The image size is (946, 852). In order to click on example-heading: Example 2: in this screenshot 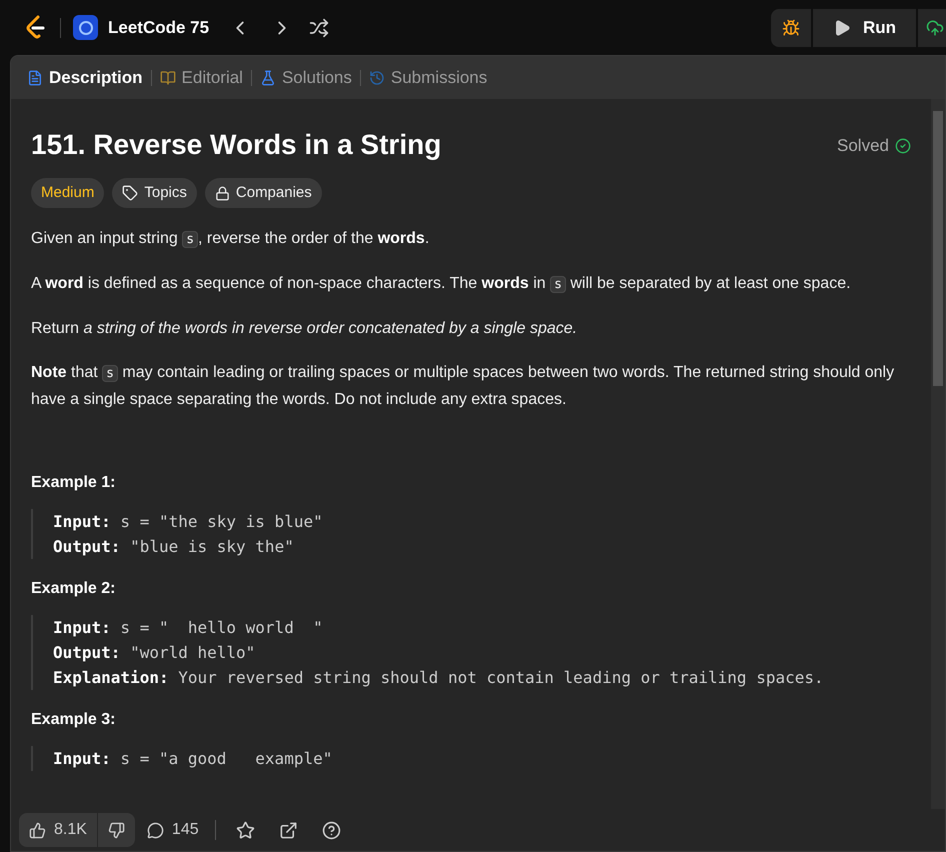, I will do `click(73, 589)`.